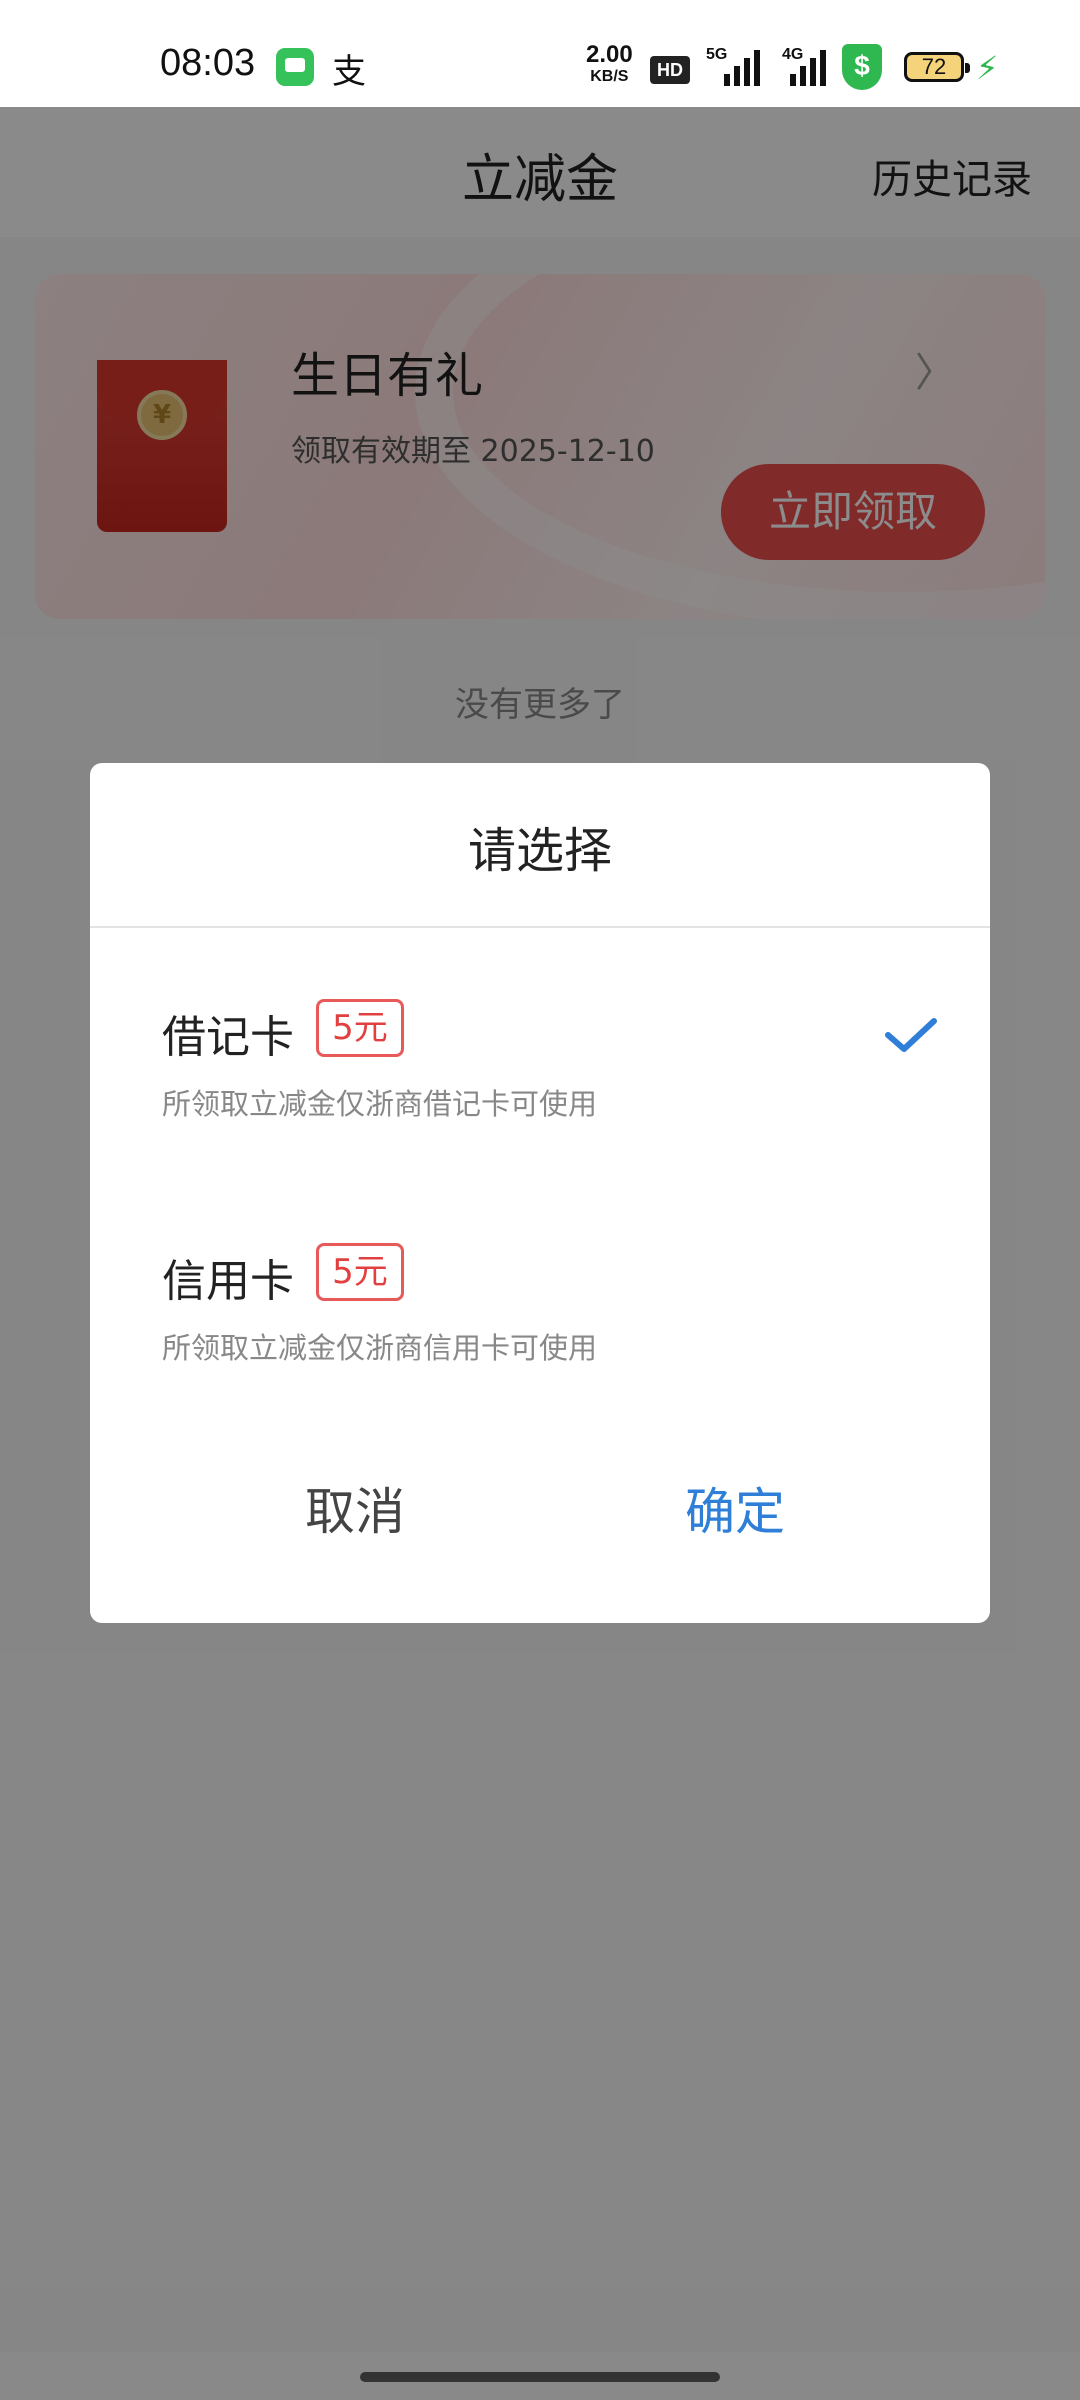 The image size is (1080, 2400). What do you see at coordinates (349, 72) in the screenshot?
I see `alipay-icon: 支` at bounding box center [349, 72].